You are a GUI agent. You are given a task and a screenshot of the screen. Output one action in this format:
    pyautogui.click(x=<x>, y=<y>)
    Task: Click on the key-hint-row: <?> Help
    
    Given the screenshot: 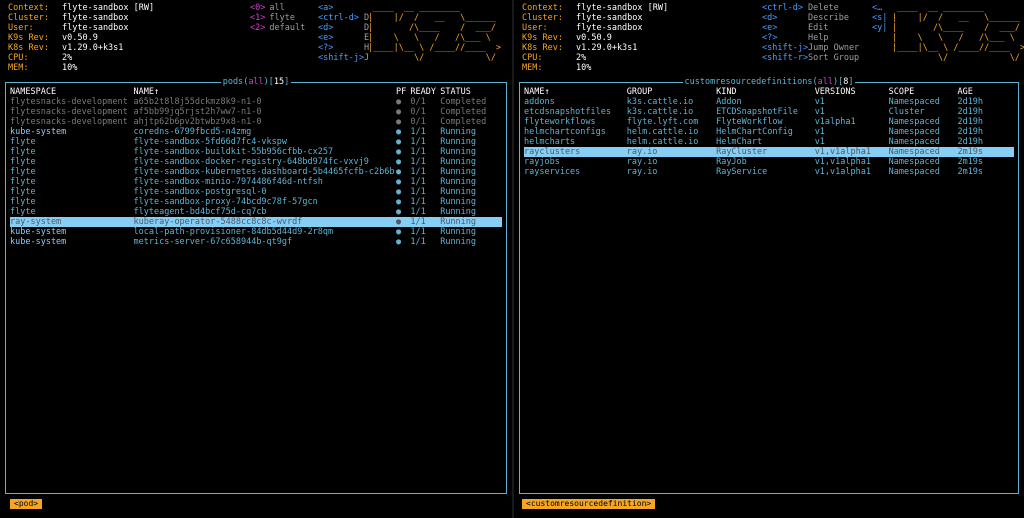 What is the action you would take?
    pyautogui.click(x=810, y=38)
    